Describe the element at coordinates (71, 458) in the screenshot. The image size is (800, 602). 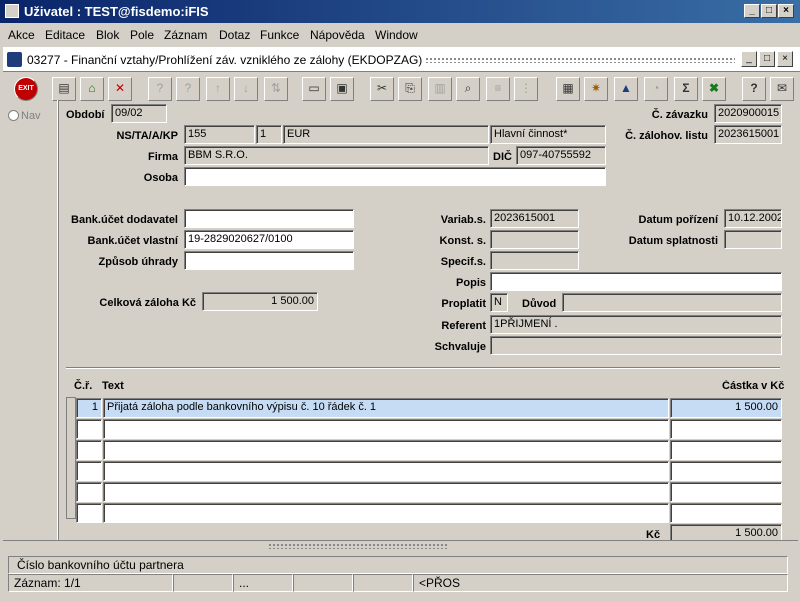
I see `grid-scrollbar` at that location.